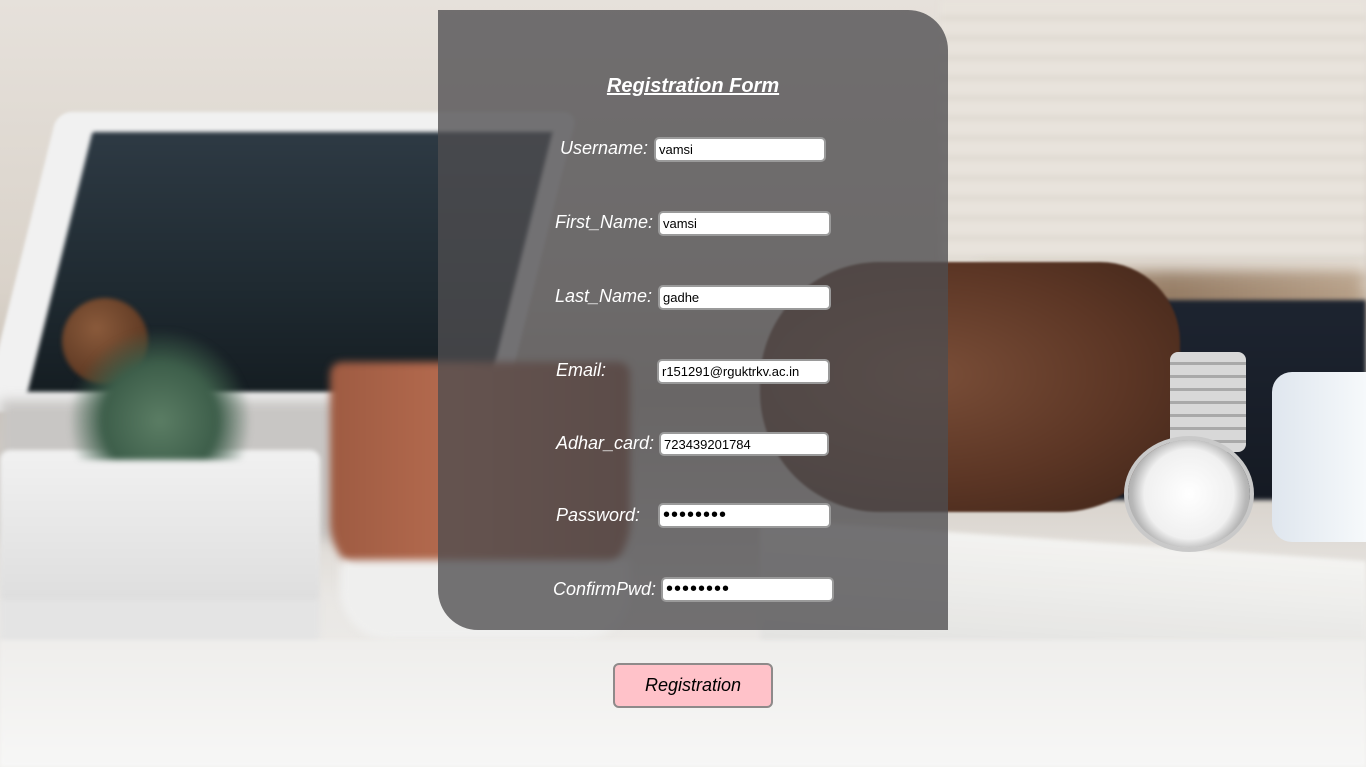  What do you see at coordinates (744, 444) in the screenshot?
I see `adhar-card-input` at bounding box center [744, 444].